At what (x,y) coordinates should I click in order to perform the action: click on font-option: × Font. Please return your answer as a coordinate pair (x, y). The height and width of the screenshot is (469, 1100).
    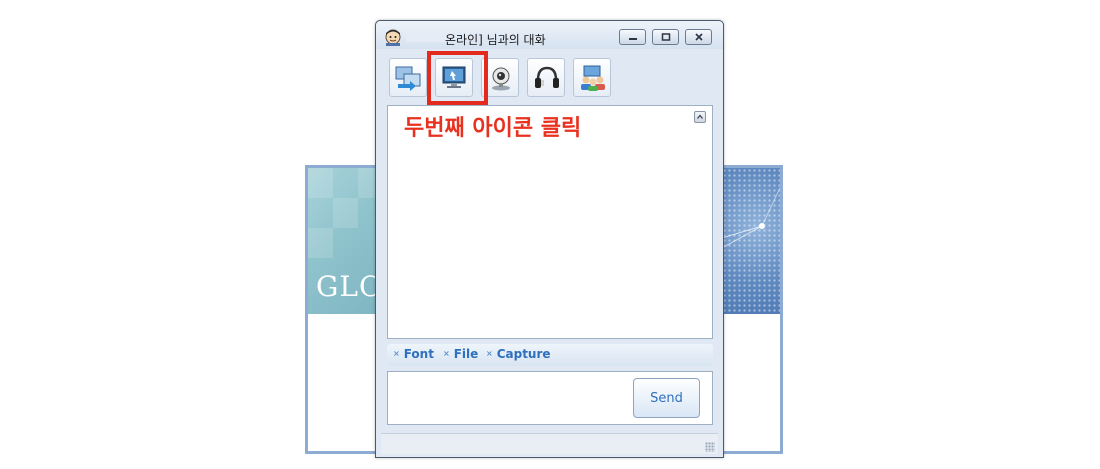
    Looking at the image, I should click on (413, 354).